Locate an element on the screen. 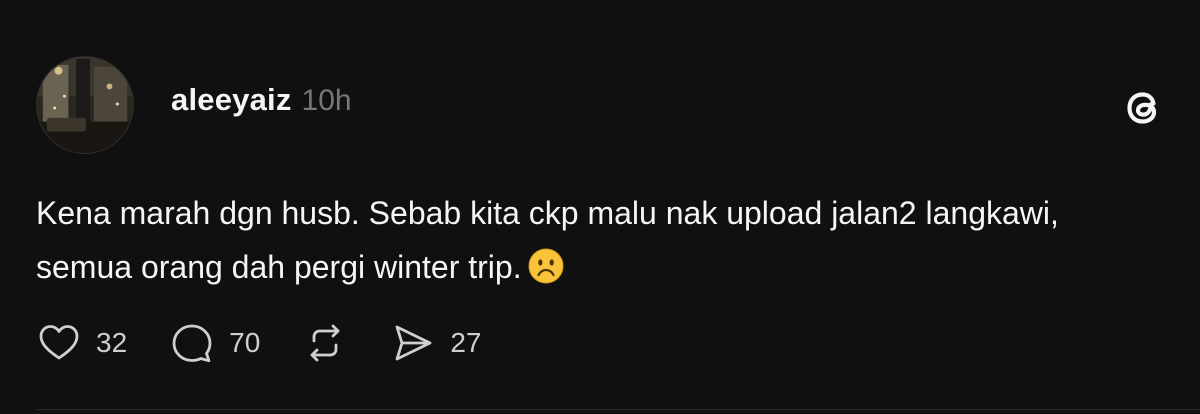  avatar is located at coordinates (85, 105).